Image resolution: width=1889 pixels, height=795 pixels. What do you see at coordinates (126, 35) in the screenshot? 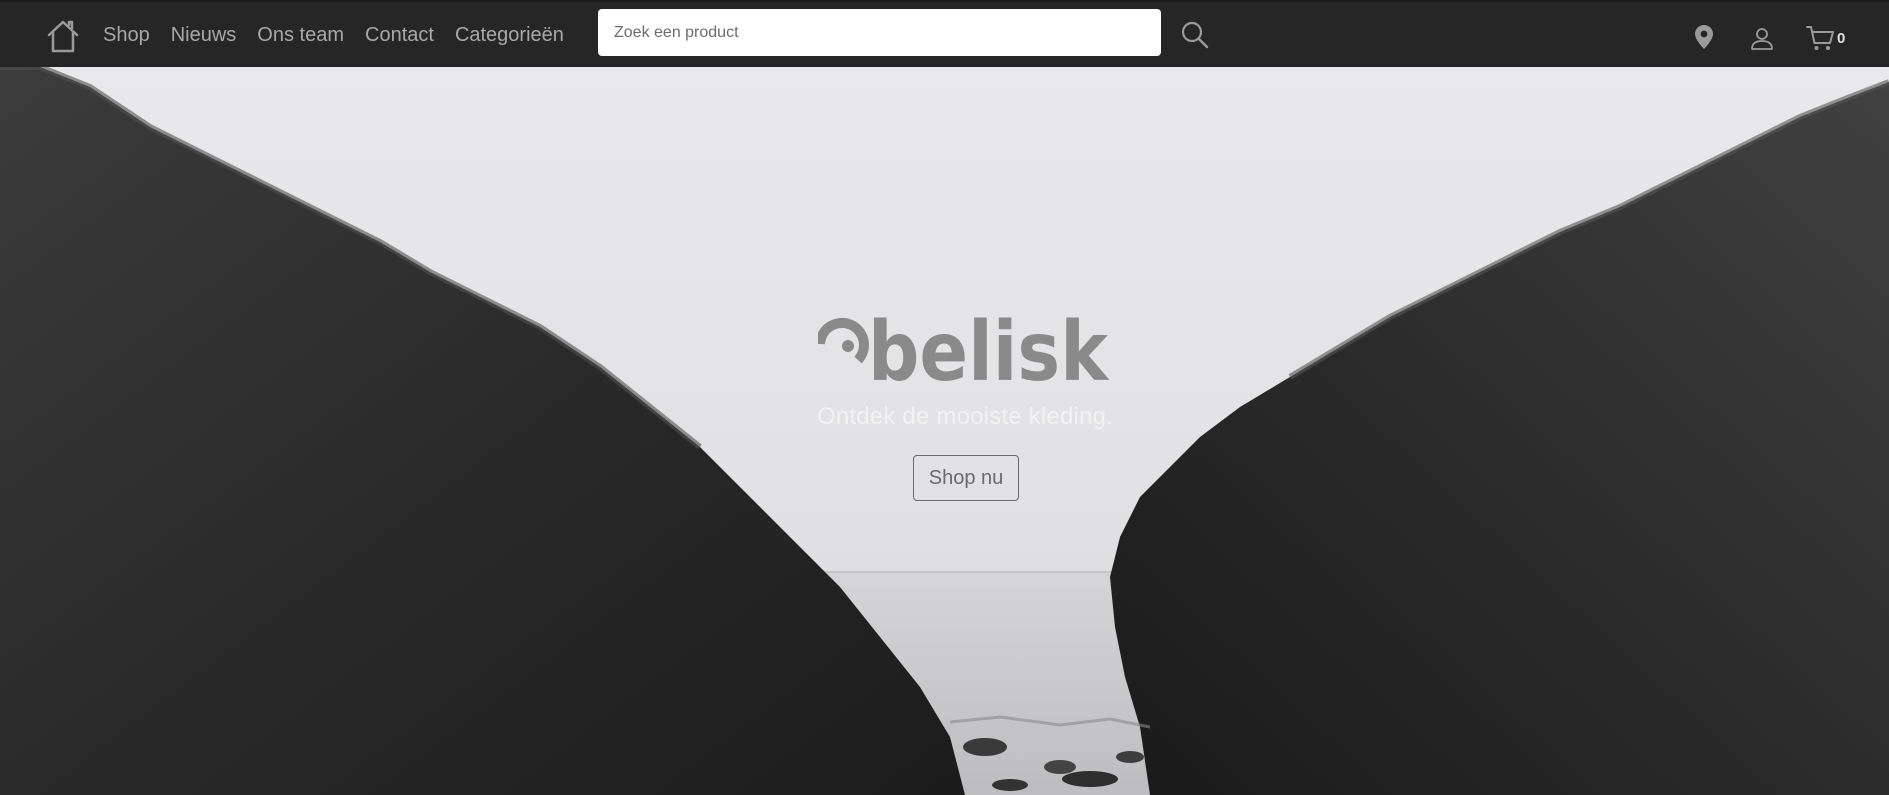
I see `nav-shop: Shop` at bounding box center [126, 35].